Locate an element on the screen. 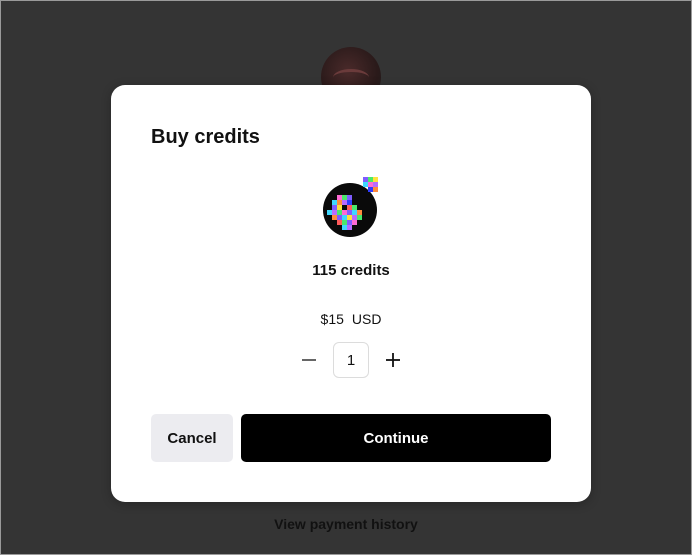 The height and width of the screenshot is (555, 692). price: $15 USD is located at coordinates (351, 319).